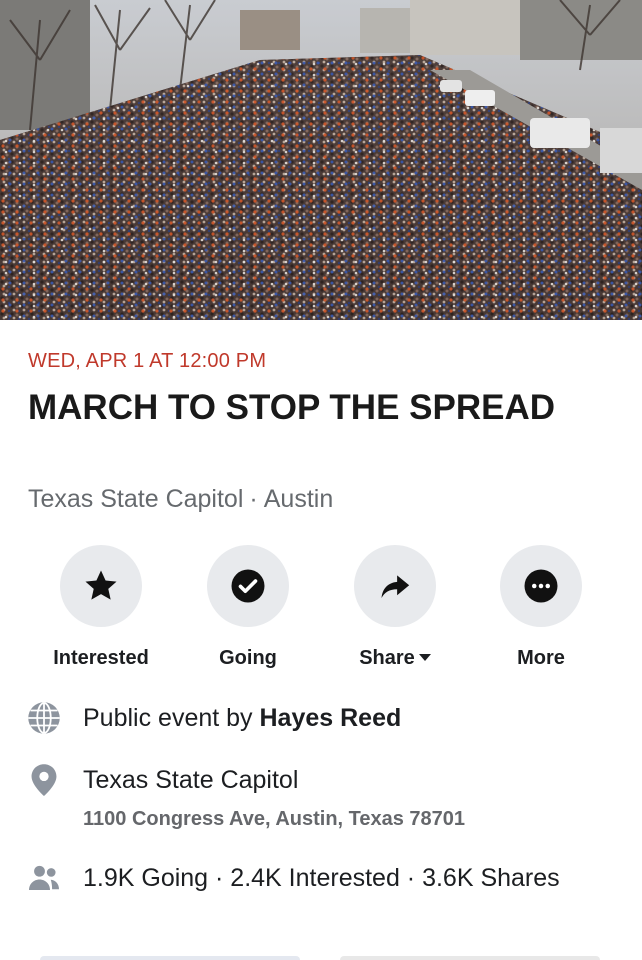 The height and width of the screenshot is (960, 642). I want to click on more-label: More, so click(541, 658).